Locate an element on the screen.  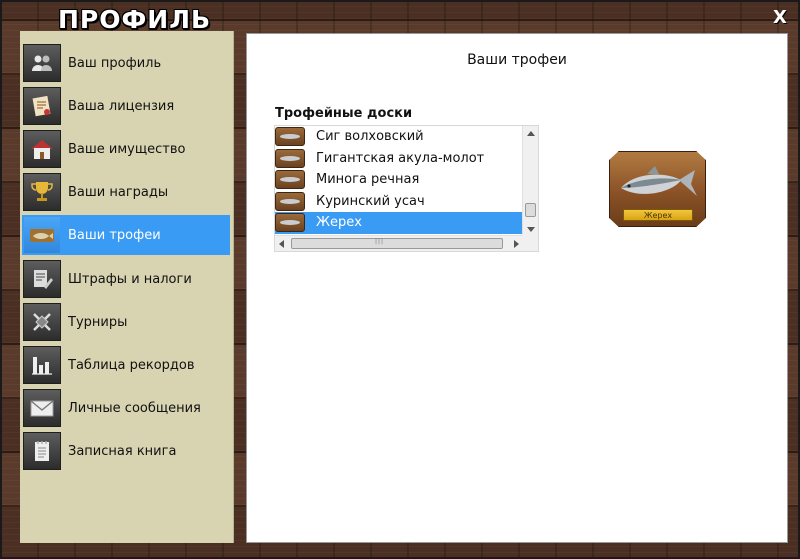
sidebar-item-property: Ваше имущество is located at coordinates (126, 149).